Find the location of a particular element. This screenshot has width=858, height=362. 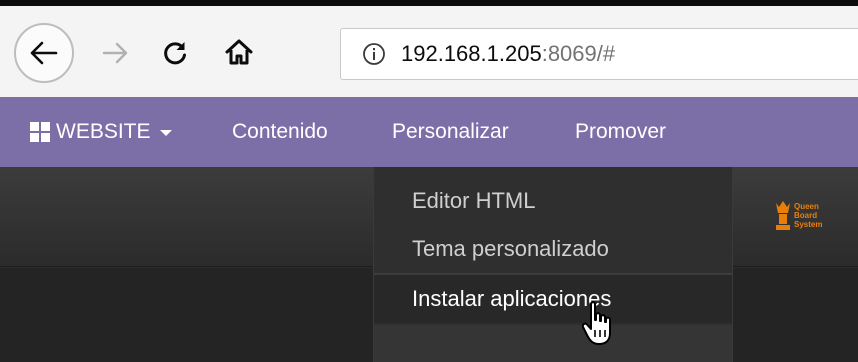

site-info-button is located at coordinates (374, 54).